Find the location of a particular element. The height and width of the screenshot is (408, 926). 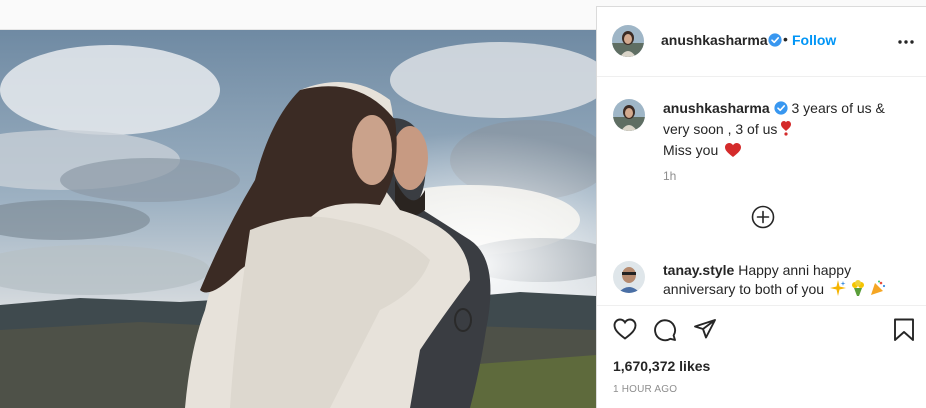

heart-outline-icon is located at coordinates (625, 331).